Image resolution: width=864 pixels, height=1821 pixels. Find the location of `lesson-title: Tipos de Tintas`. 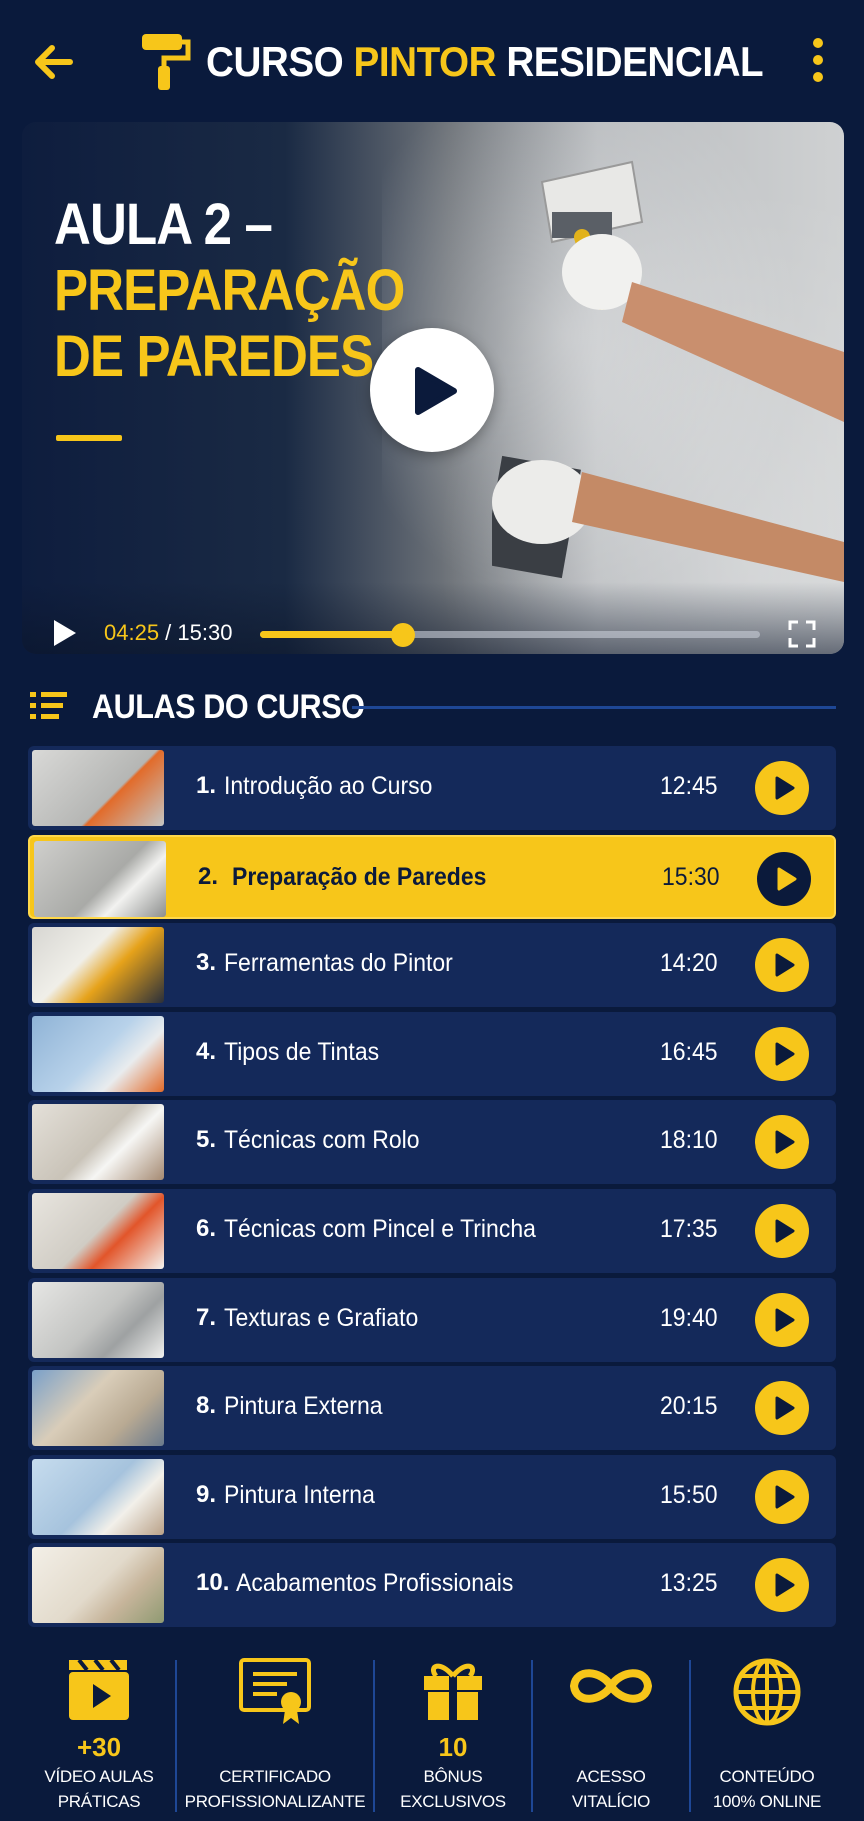

lesson-title: Tipos de Tintas is located at coordinates (302, 1051).